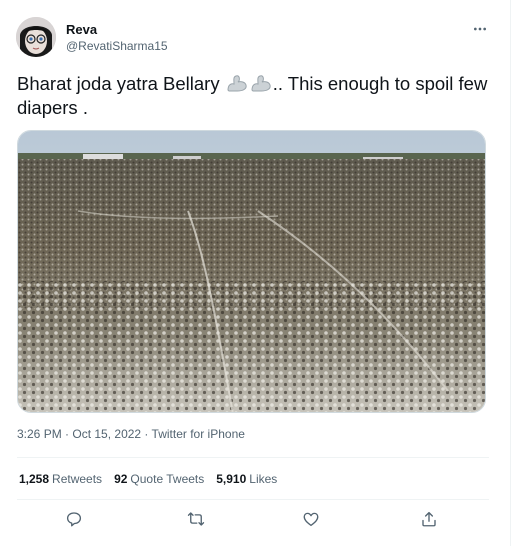 Image resolution: width=511 pixels, height=546 pixels. I want to click on retweets-label: Retweets, so click(77, 479).